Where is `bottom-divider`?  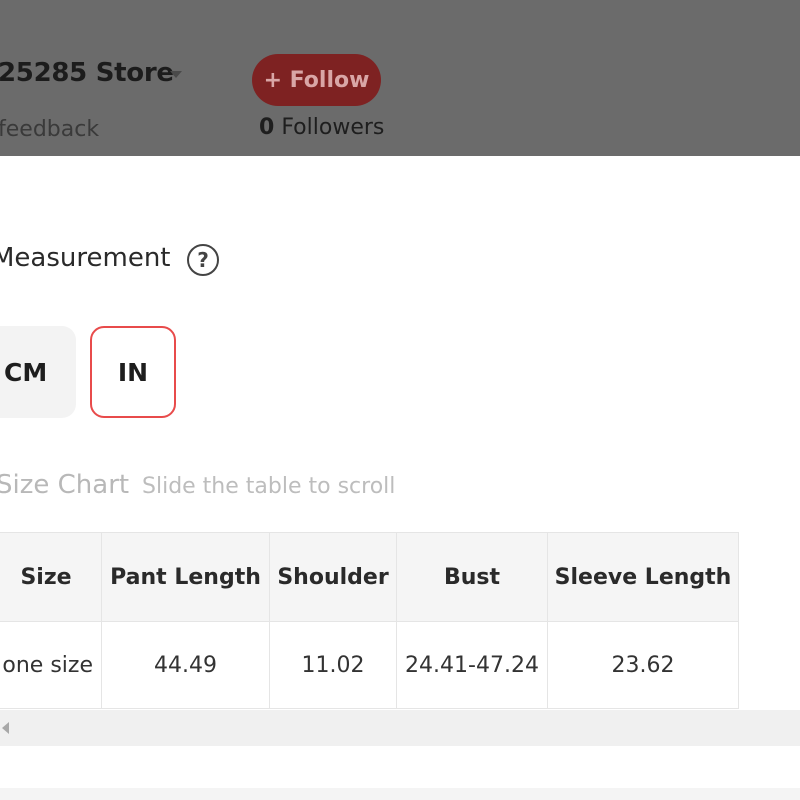
bottom-divider is located at coordinates (400, 794).